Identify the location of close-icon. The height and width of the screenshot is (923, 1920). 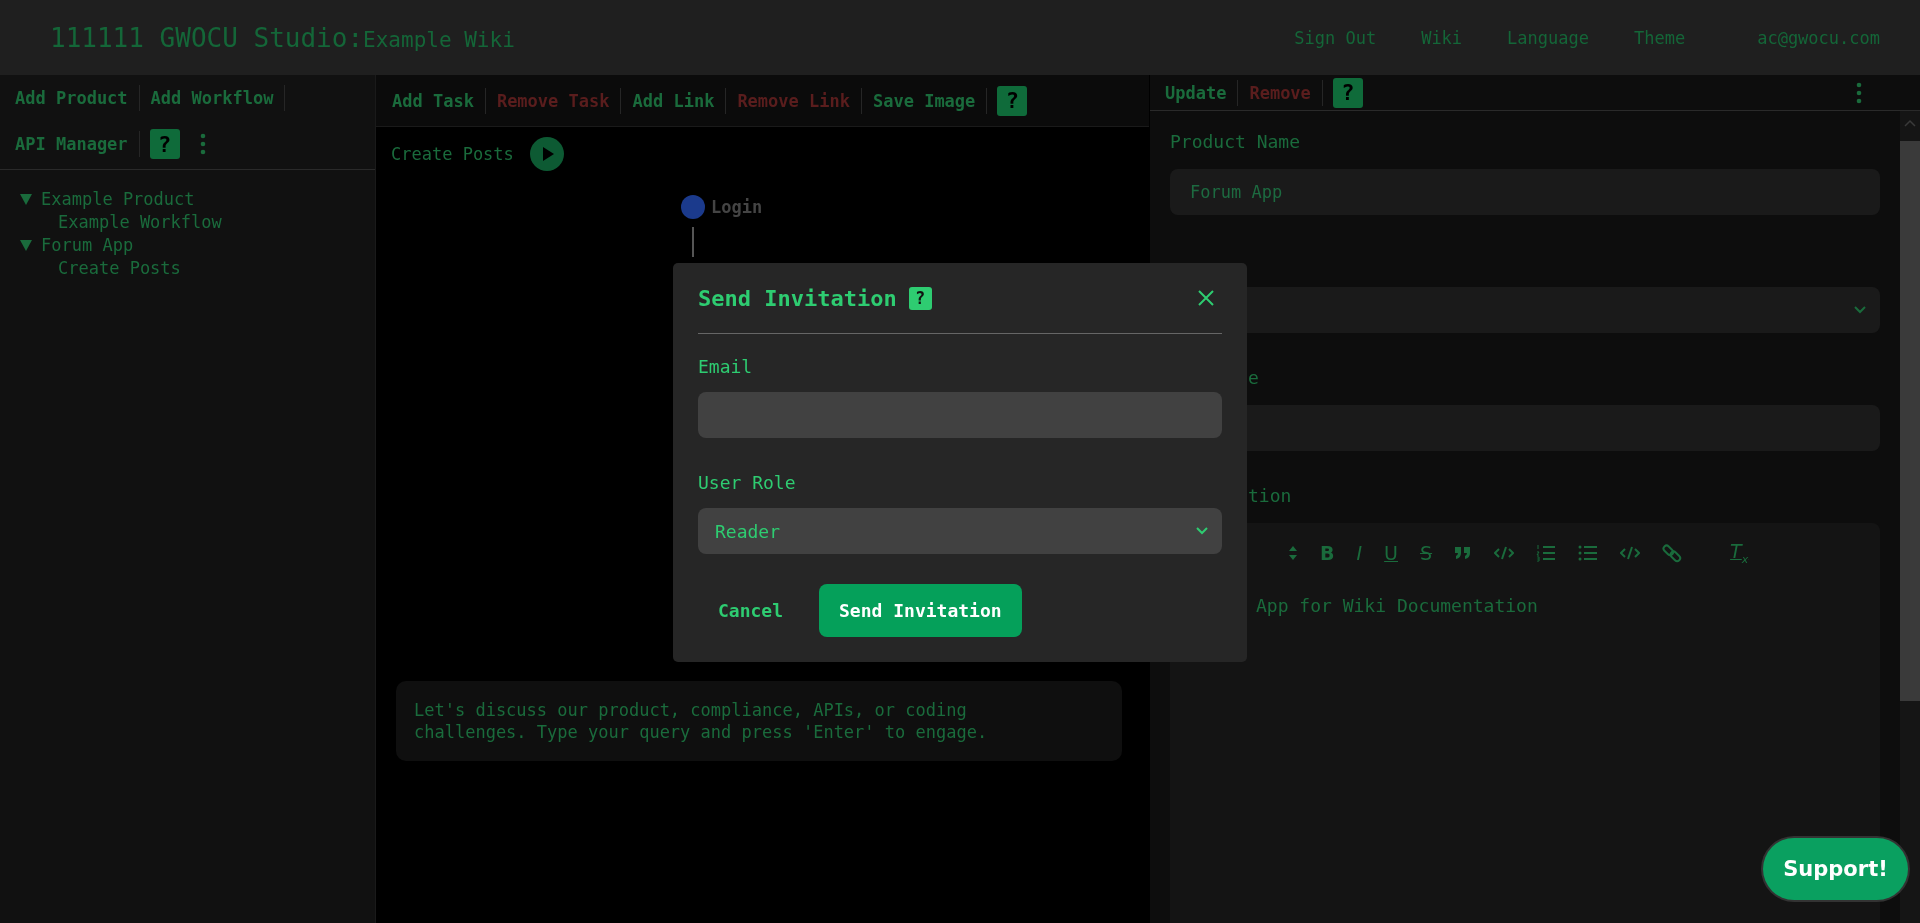
(1206, 298).